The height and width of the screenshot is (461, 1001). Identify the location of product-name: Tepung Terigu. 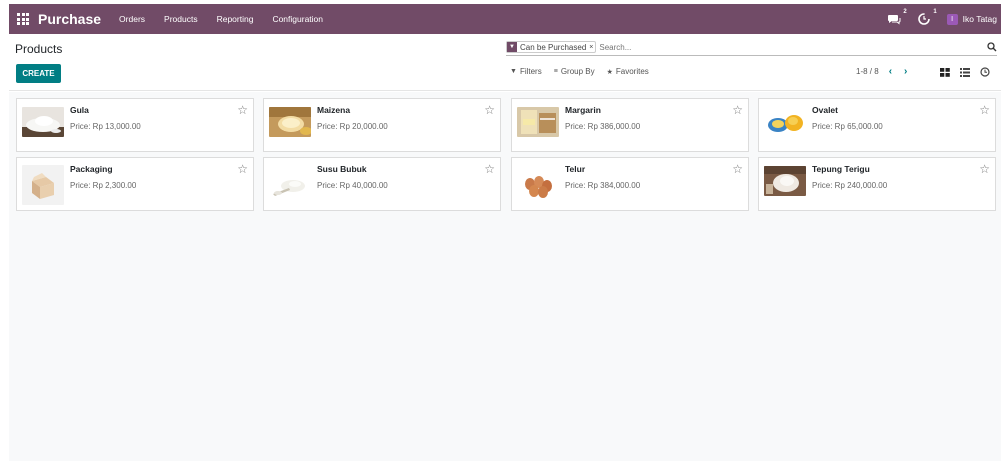
(841, 169).